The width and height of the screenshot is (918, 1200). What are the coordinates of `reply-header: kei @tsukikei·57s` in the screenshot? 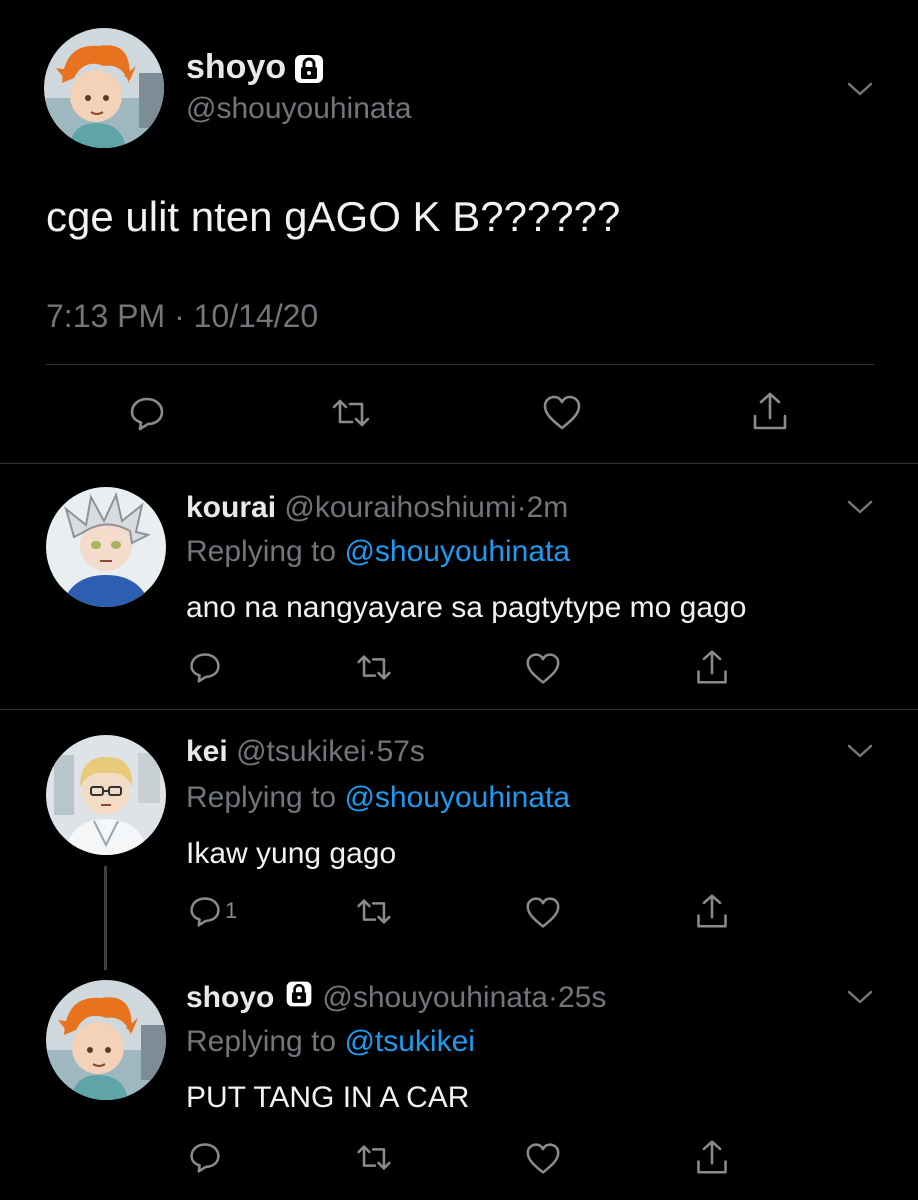 It's located at (305, 752).